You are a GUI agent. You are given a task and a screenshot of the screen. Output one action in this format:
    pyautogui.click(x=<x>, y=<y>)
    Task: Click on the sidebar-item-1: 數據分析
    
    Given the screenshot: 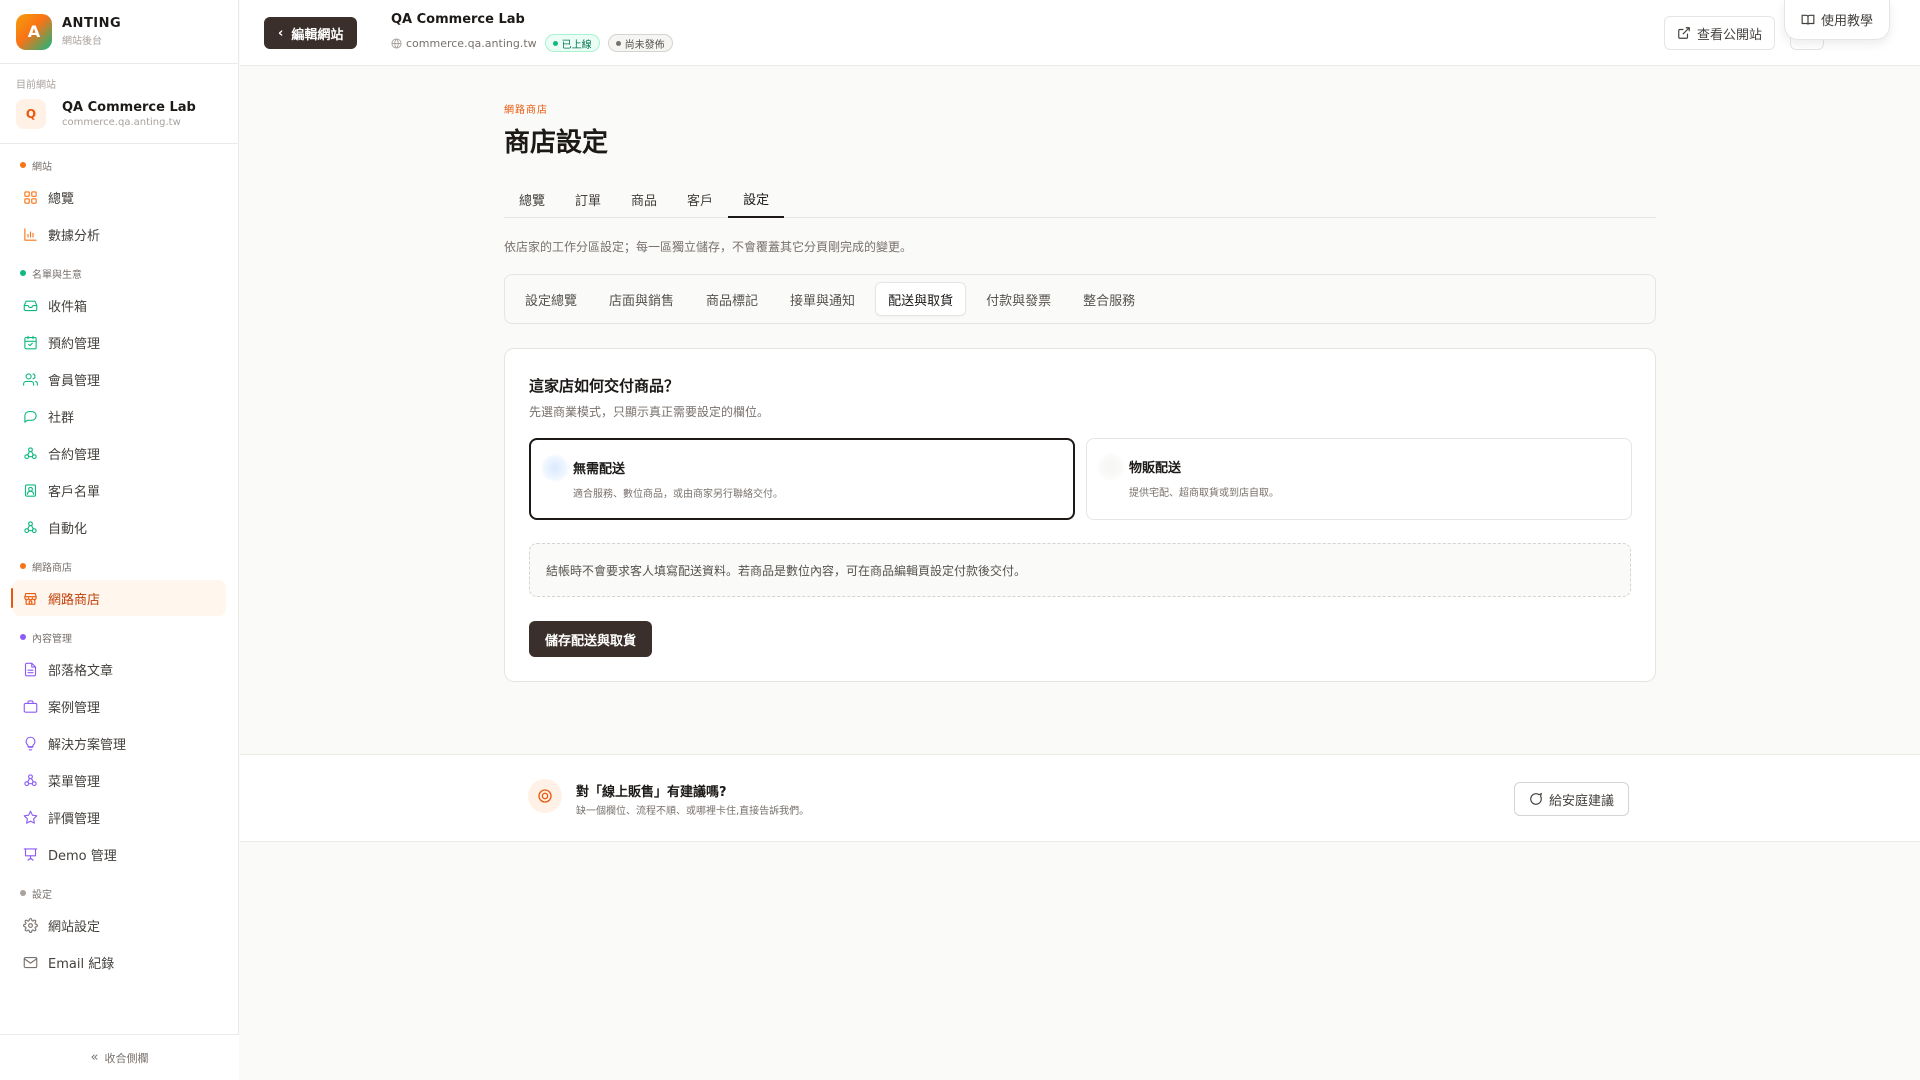 What is the action you would take?
    pyautogui.click(x=119, y=234)
    